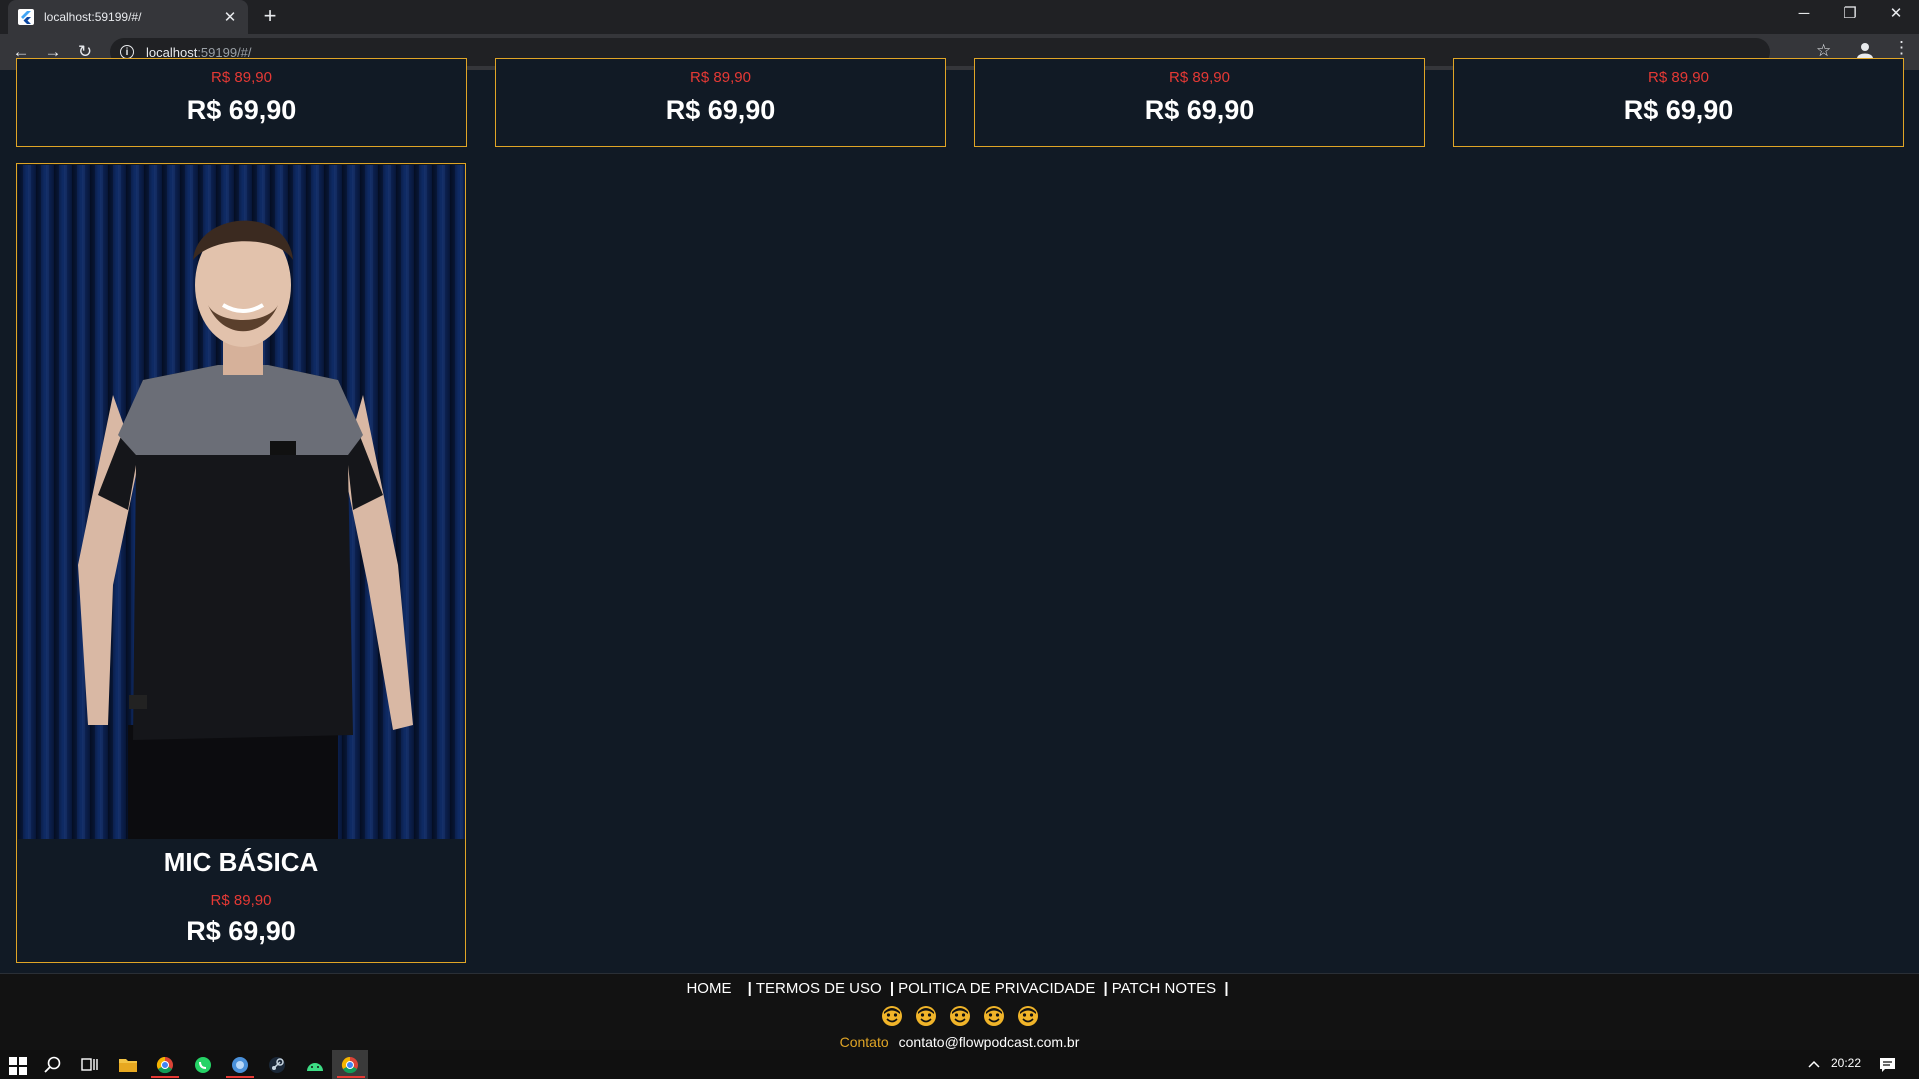 Image resolution: width=1919 pixels, height=1079 pixels. I want to click on app-icon, so click(240, 1065).